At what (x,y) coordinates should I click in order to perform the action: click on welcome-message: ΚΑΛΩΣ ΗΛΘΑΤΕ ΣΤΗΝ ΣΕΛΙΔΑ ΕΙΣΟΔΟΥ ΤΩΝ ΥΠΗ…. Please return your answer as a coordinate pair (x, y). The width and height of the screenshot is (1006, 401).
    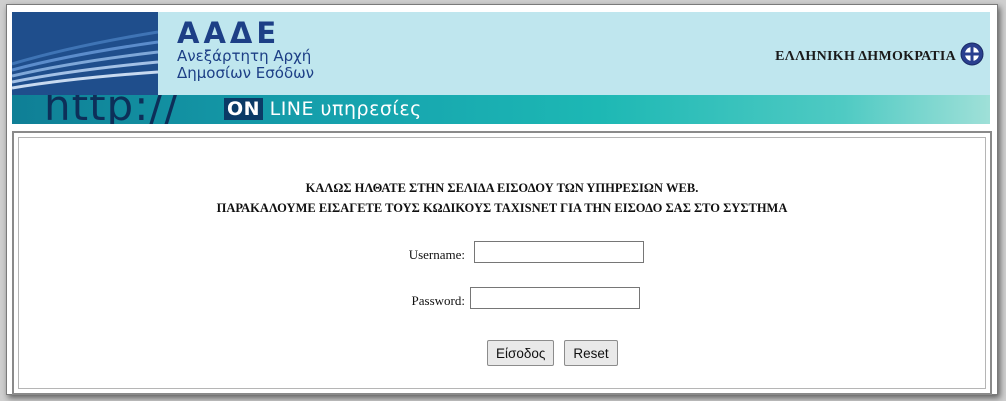
    Looking at the image, I should click on (502, 198).